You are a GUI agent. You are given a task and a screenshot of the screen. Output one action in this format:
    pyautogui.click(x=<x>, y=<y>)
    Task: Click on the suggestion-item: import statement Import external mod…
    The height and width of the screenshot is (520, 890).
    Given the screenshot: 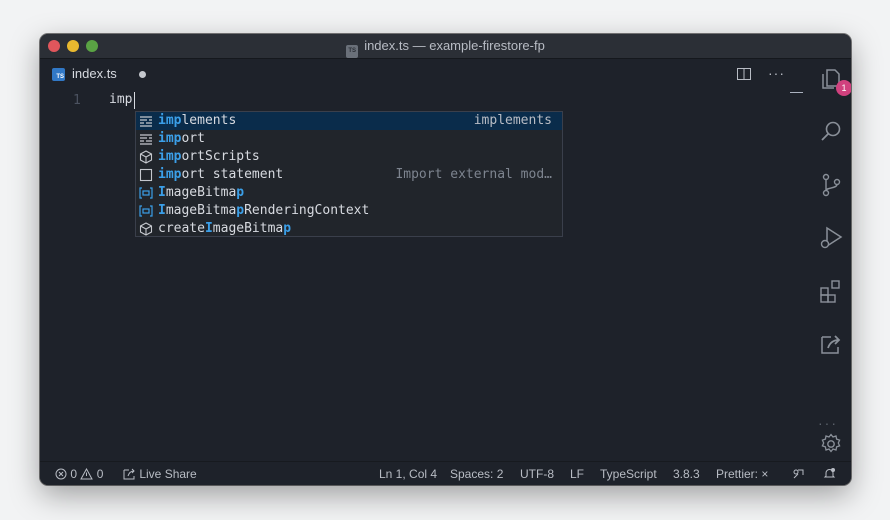 What is the action you would take?
    pyautogui.click(x=349, y=175)
    